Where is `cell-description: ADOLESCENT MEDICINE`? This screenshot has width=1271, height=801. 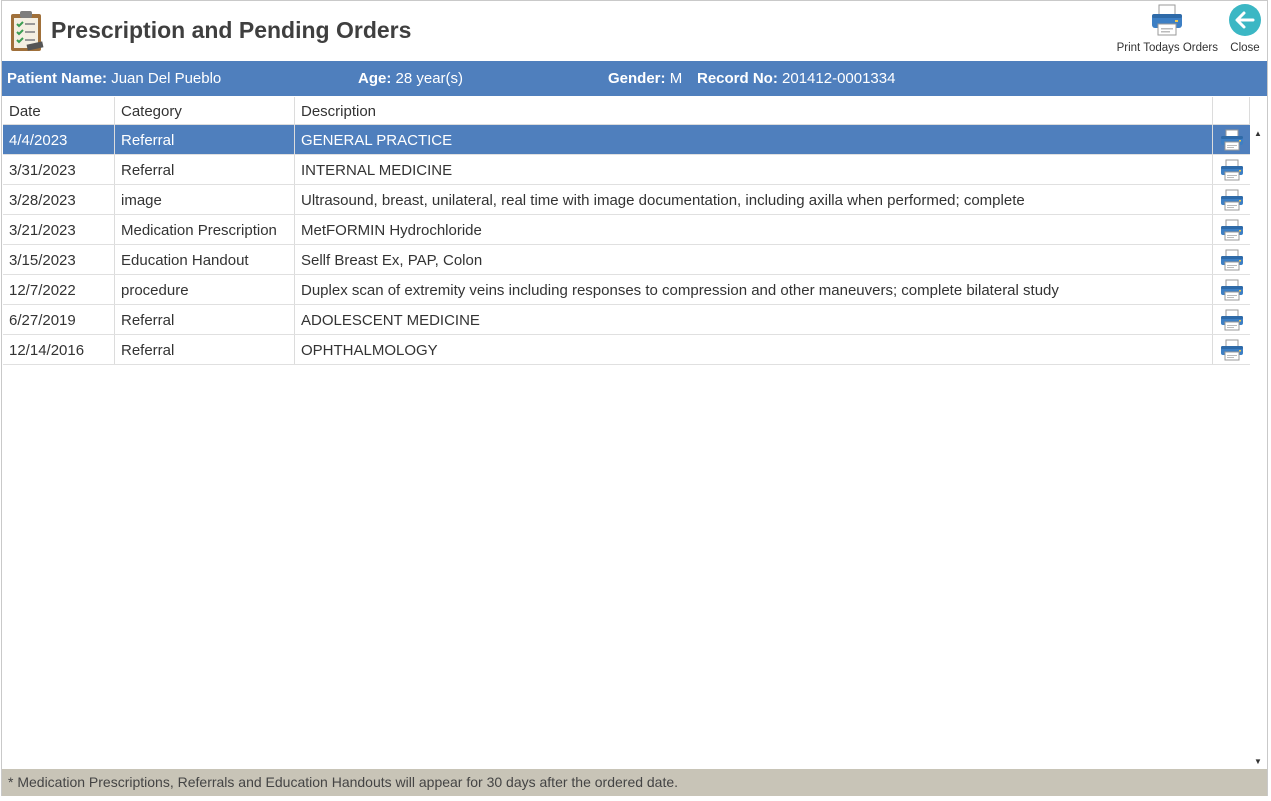 cell-description: ADOLESCENT MEDICINE is located at coordinates (754, 319).